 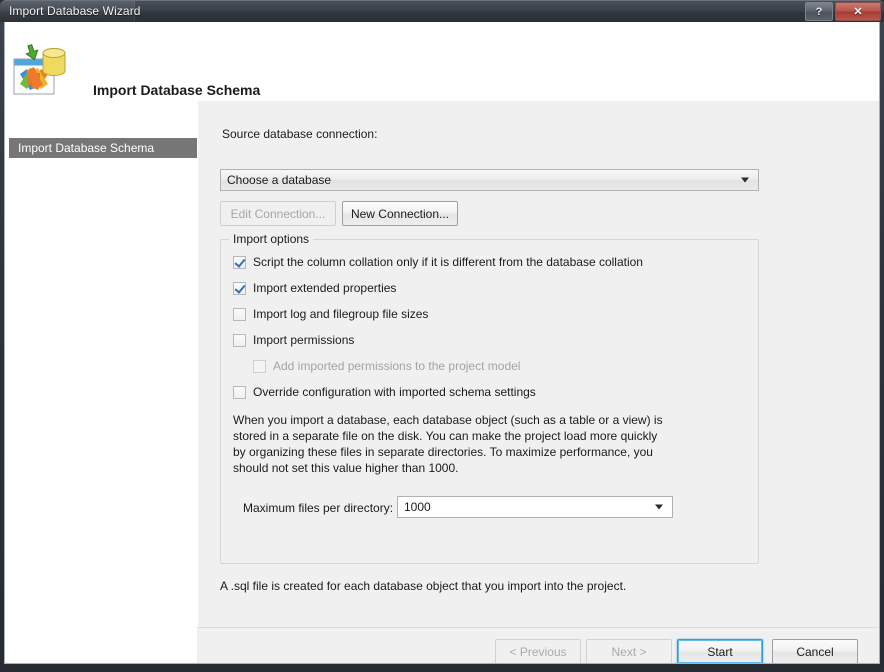 What do you see at coordinates (304, 340) in the screenshot?
I see `option-label: Import permissions` at bounding box center [304, 340].